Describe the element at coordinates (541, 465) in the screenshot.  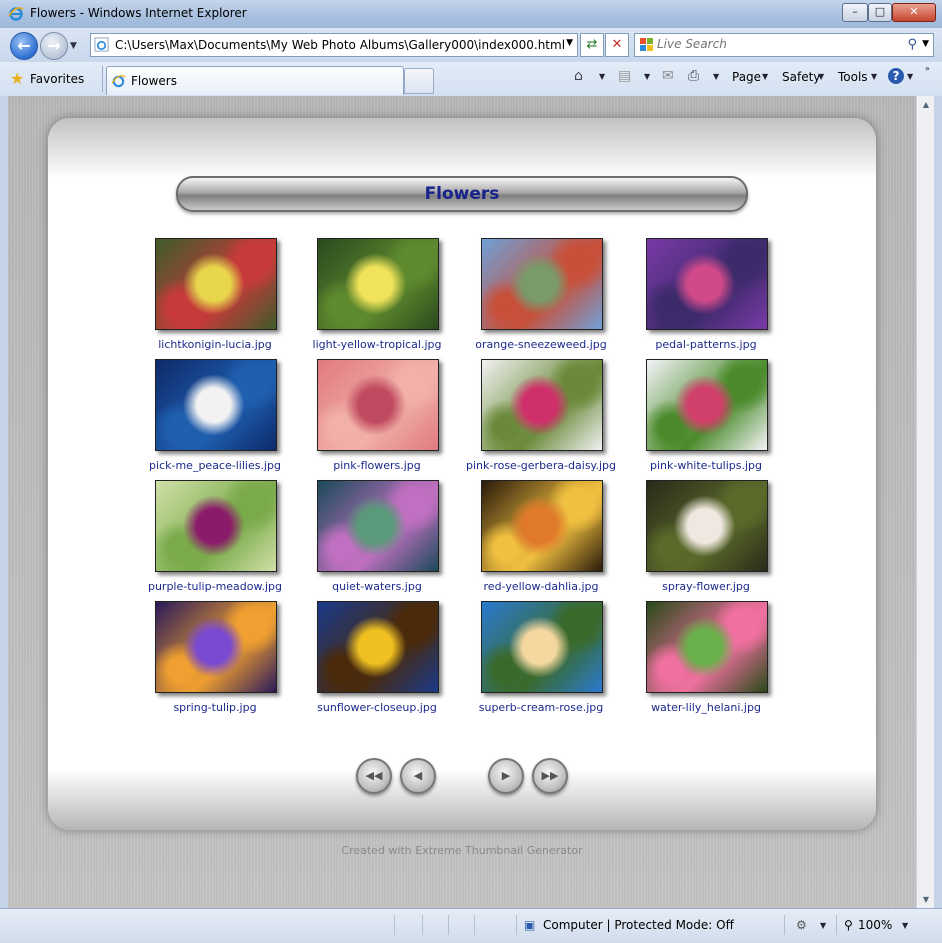
I see `thumbnail-caption: pink-rose-gerbera-daisy.jpg` at that location.